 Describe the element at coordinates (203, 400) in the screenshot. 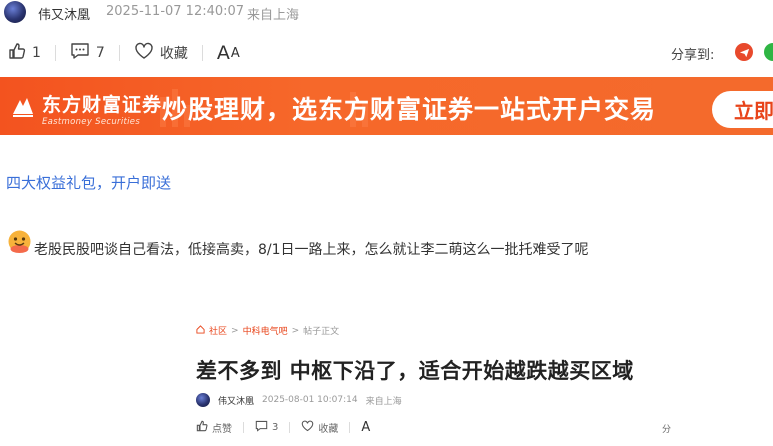

I see `article-author-avatar` at that location.